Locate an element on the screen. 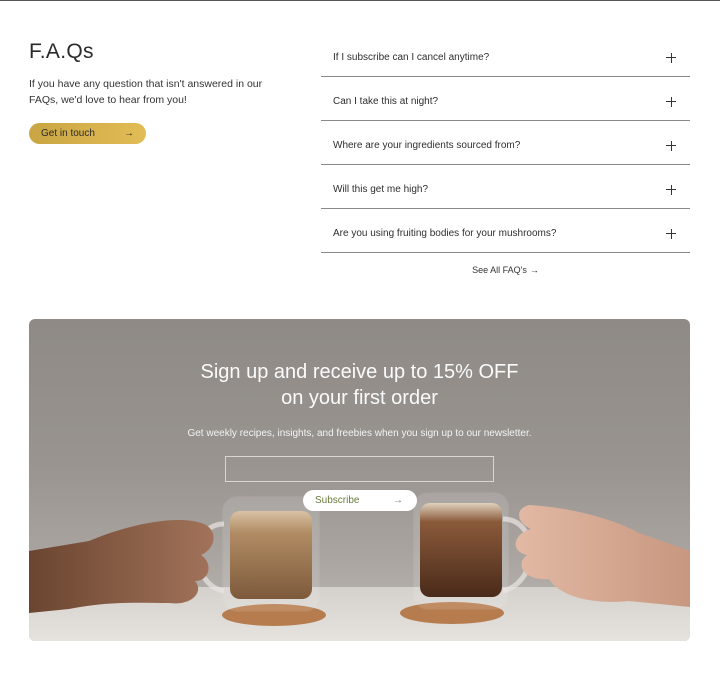 The image size is (720, 686). see-all-faqs-link: See All FAQ's → is located at coordinates (505, 270).